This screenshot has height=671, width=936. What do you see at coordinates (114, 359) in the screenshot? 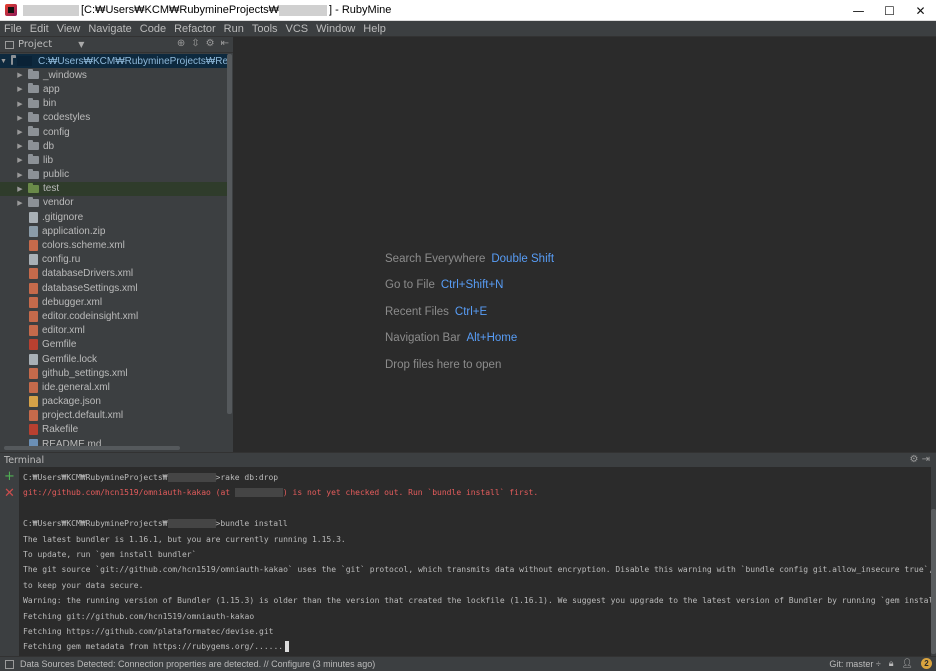
I see `tree-item: Gemfile.lock` at bounding box center [114, 359].